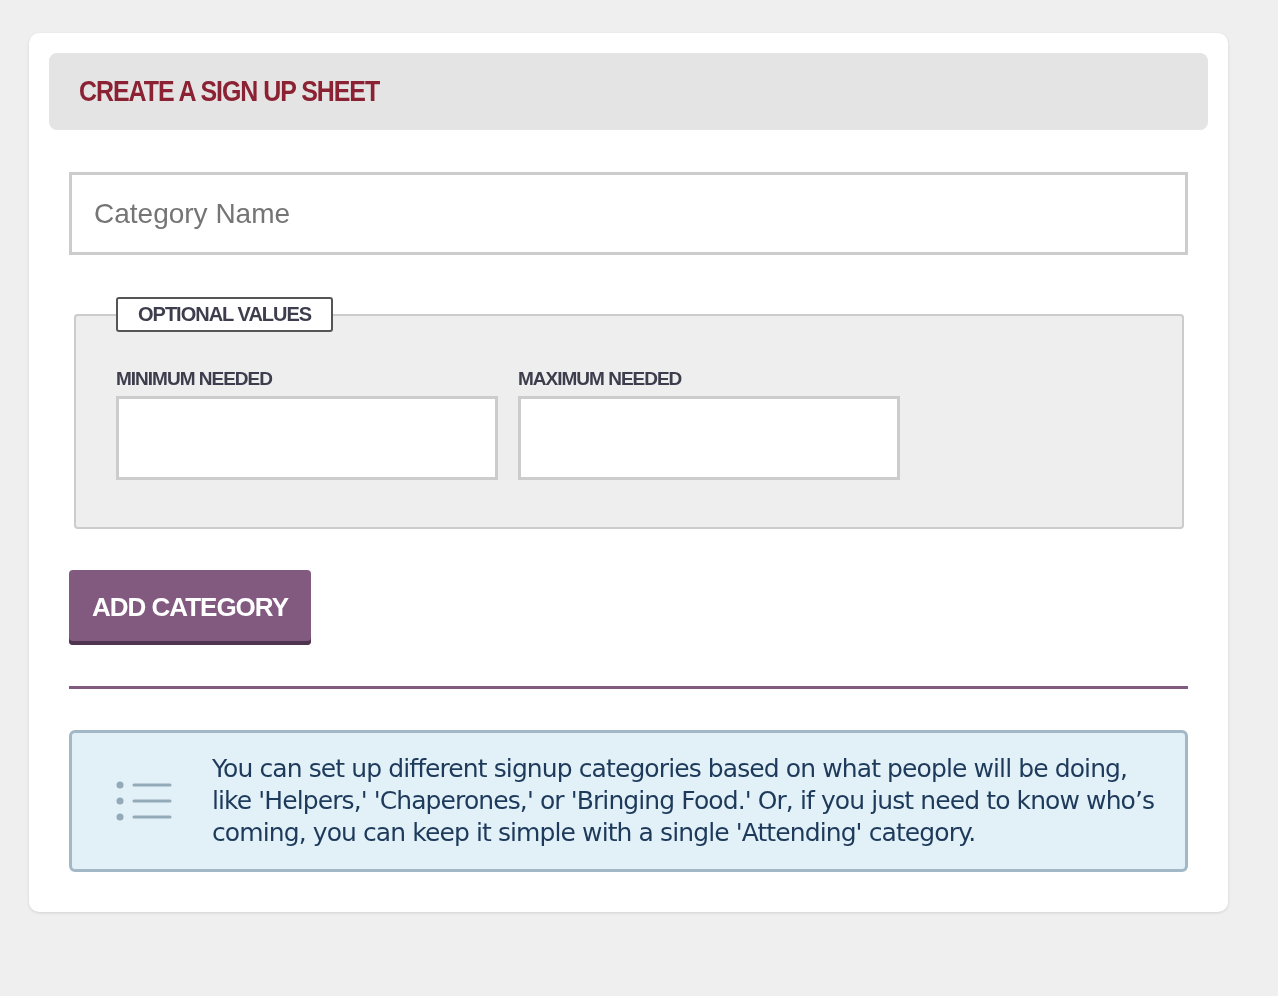 The height and width of the screenshot is (996, 1278). I want to click on field-label: MINIMUM NEEDED, so click(194, 379).